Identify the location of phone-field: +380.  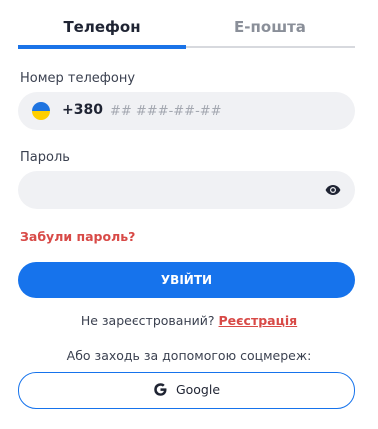
(186, 111).